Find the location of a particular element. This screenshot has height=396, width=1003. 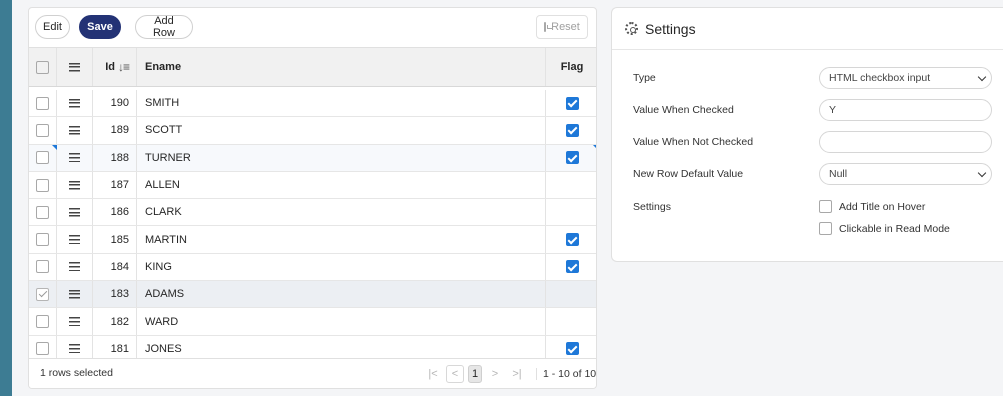

column-header-id: Id ↓≡ is located at coordinates (115, 67).